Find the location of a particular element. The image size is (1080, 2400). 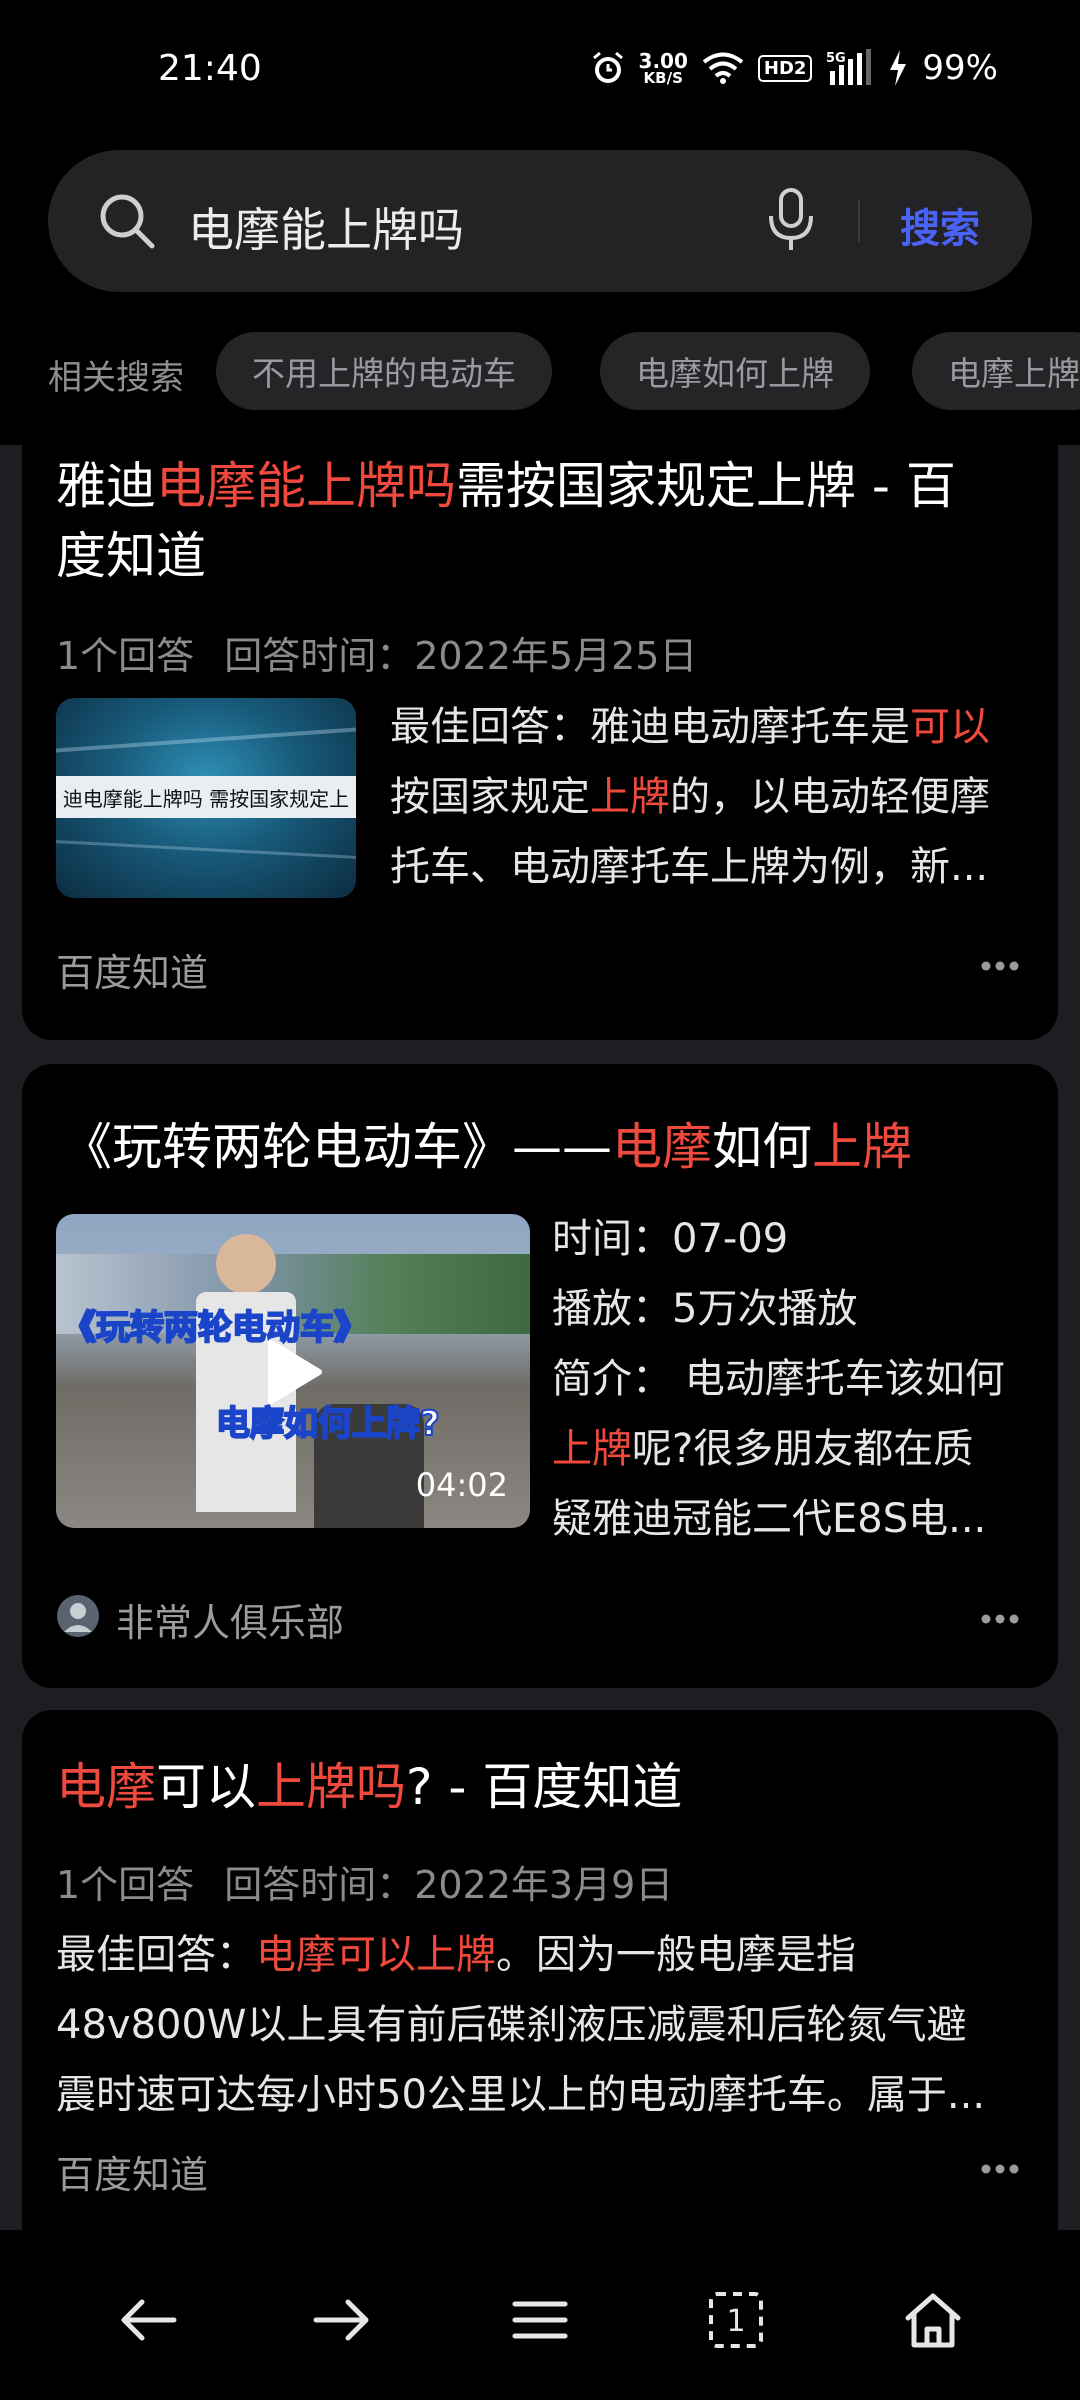

bottom-navigation: 1 is located at coordinates (540, 2315).